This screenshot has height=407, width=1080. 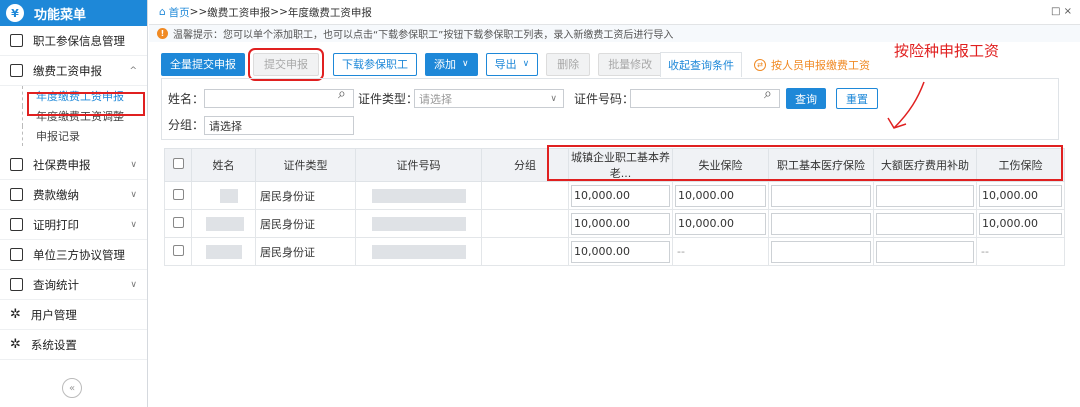 I want to click on breadcrumb-item: 缴费工资申报, so click(x=238, y=12).